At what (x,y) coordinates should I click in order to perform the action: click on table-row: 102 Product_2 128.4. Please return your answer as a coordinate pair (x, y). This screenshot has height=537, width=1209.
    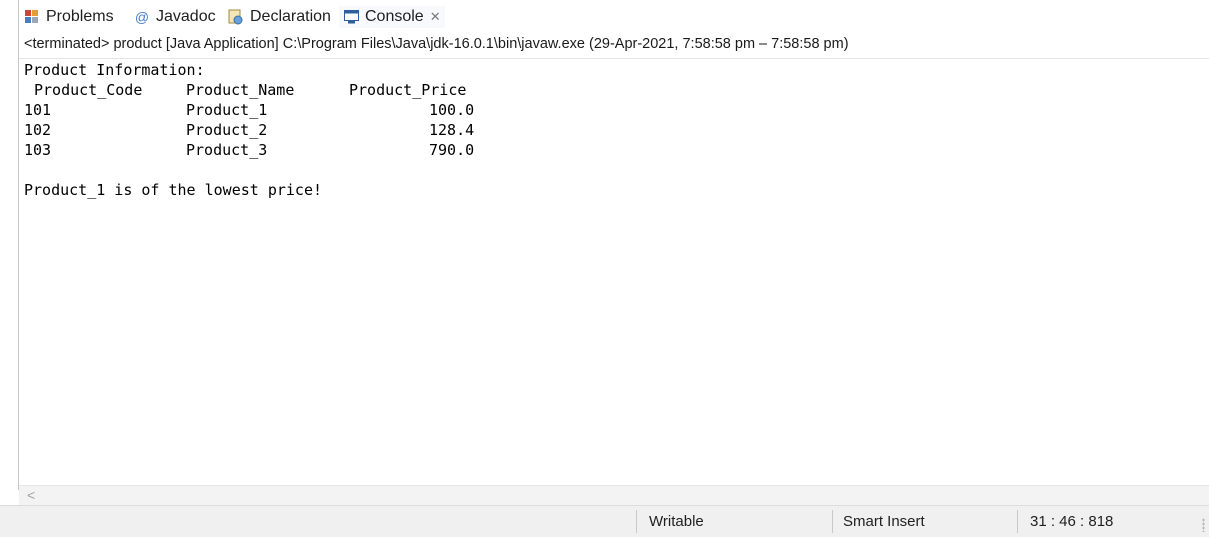
    Looking at the image, I should click on (249, 130).